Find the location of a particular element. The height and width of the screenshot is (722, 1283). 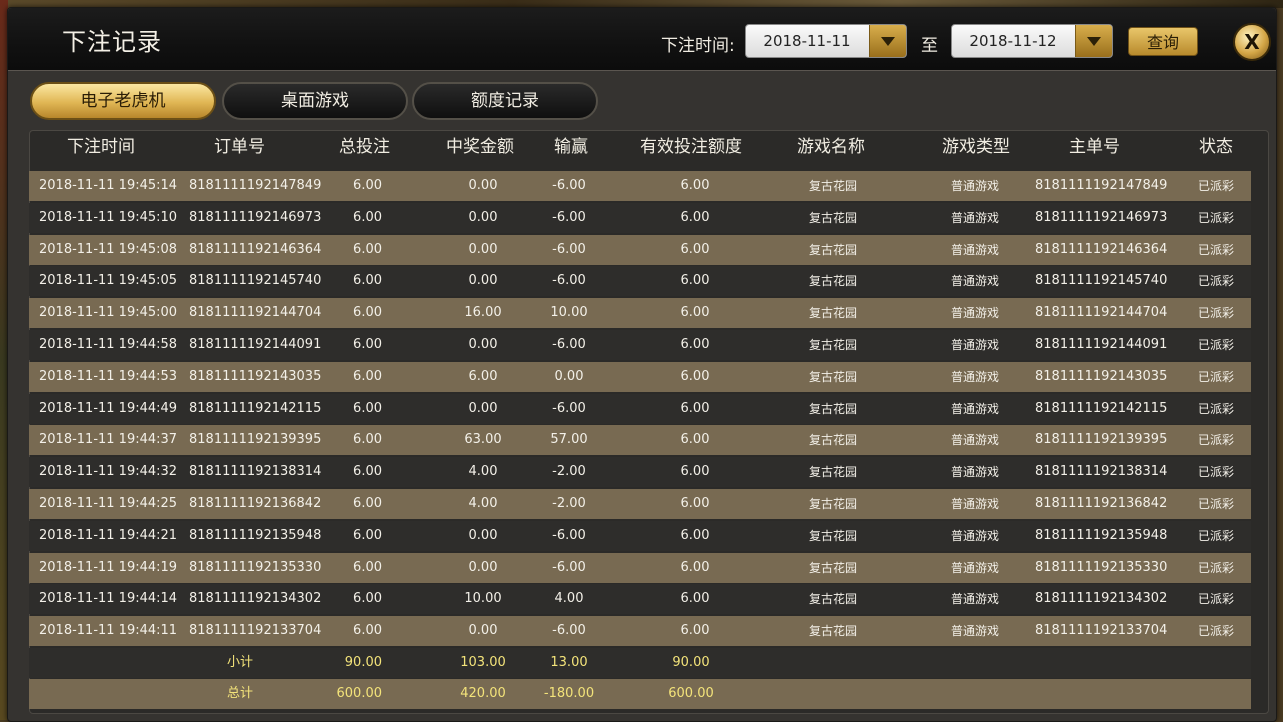

cell-bet-time: 2018-11-11 19:44:25 is located at coordinates (108, 503).